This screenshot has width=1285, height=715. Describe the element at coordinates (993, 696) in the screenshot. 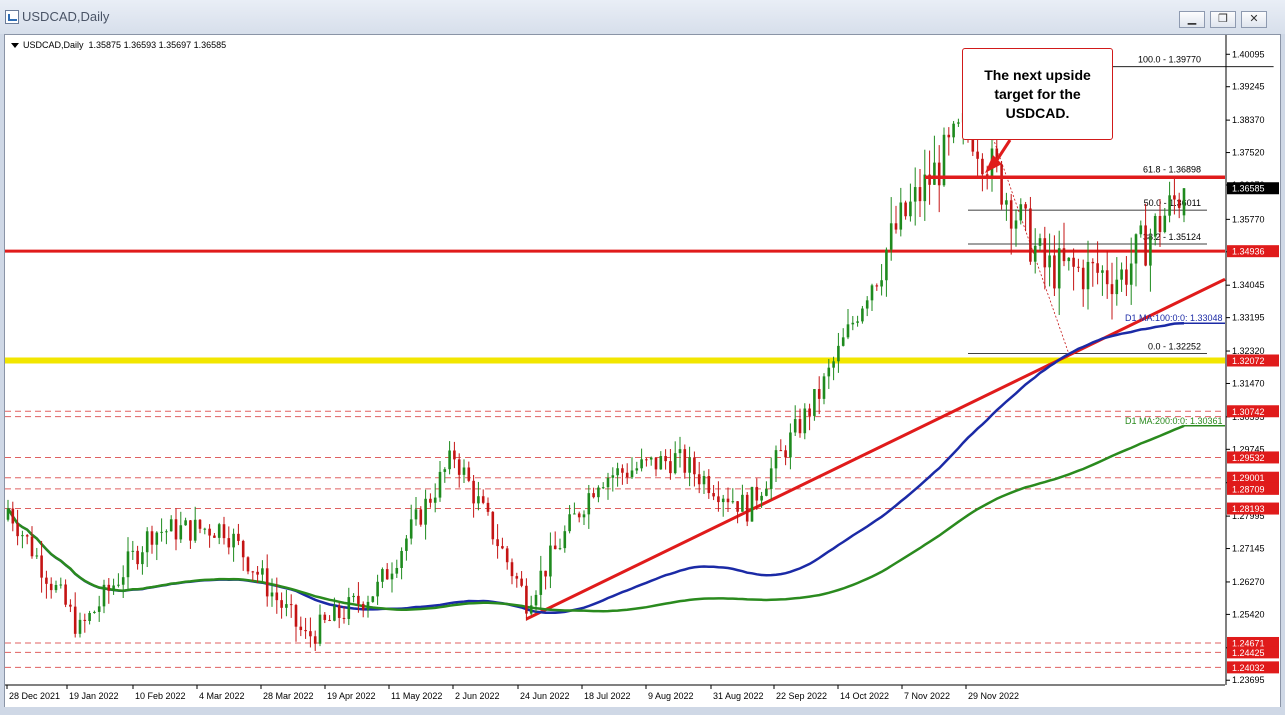

I see `time-tick-label: 29 Nov 2022` at that location.